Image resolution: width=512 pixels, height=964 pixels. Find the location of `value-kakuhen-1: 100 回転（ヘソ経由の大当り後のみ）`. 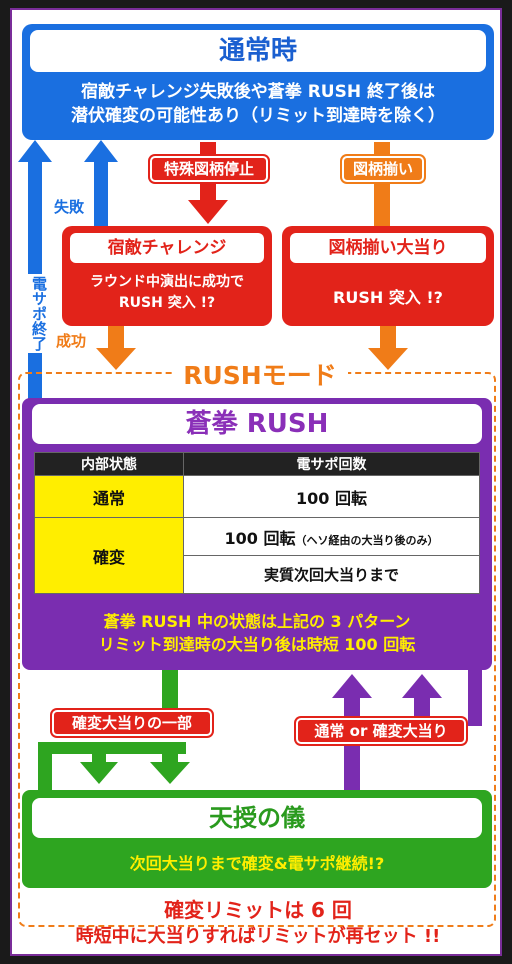

value-kakuhen-1: 100 回転（ヘソ経由の大当り後のみ） is located at coordinates (331, 536).